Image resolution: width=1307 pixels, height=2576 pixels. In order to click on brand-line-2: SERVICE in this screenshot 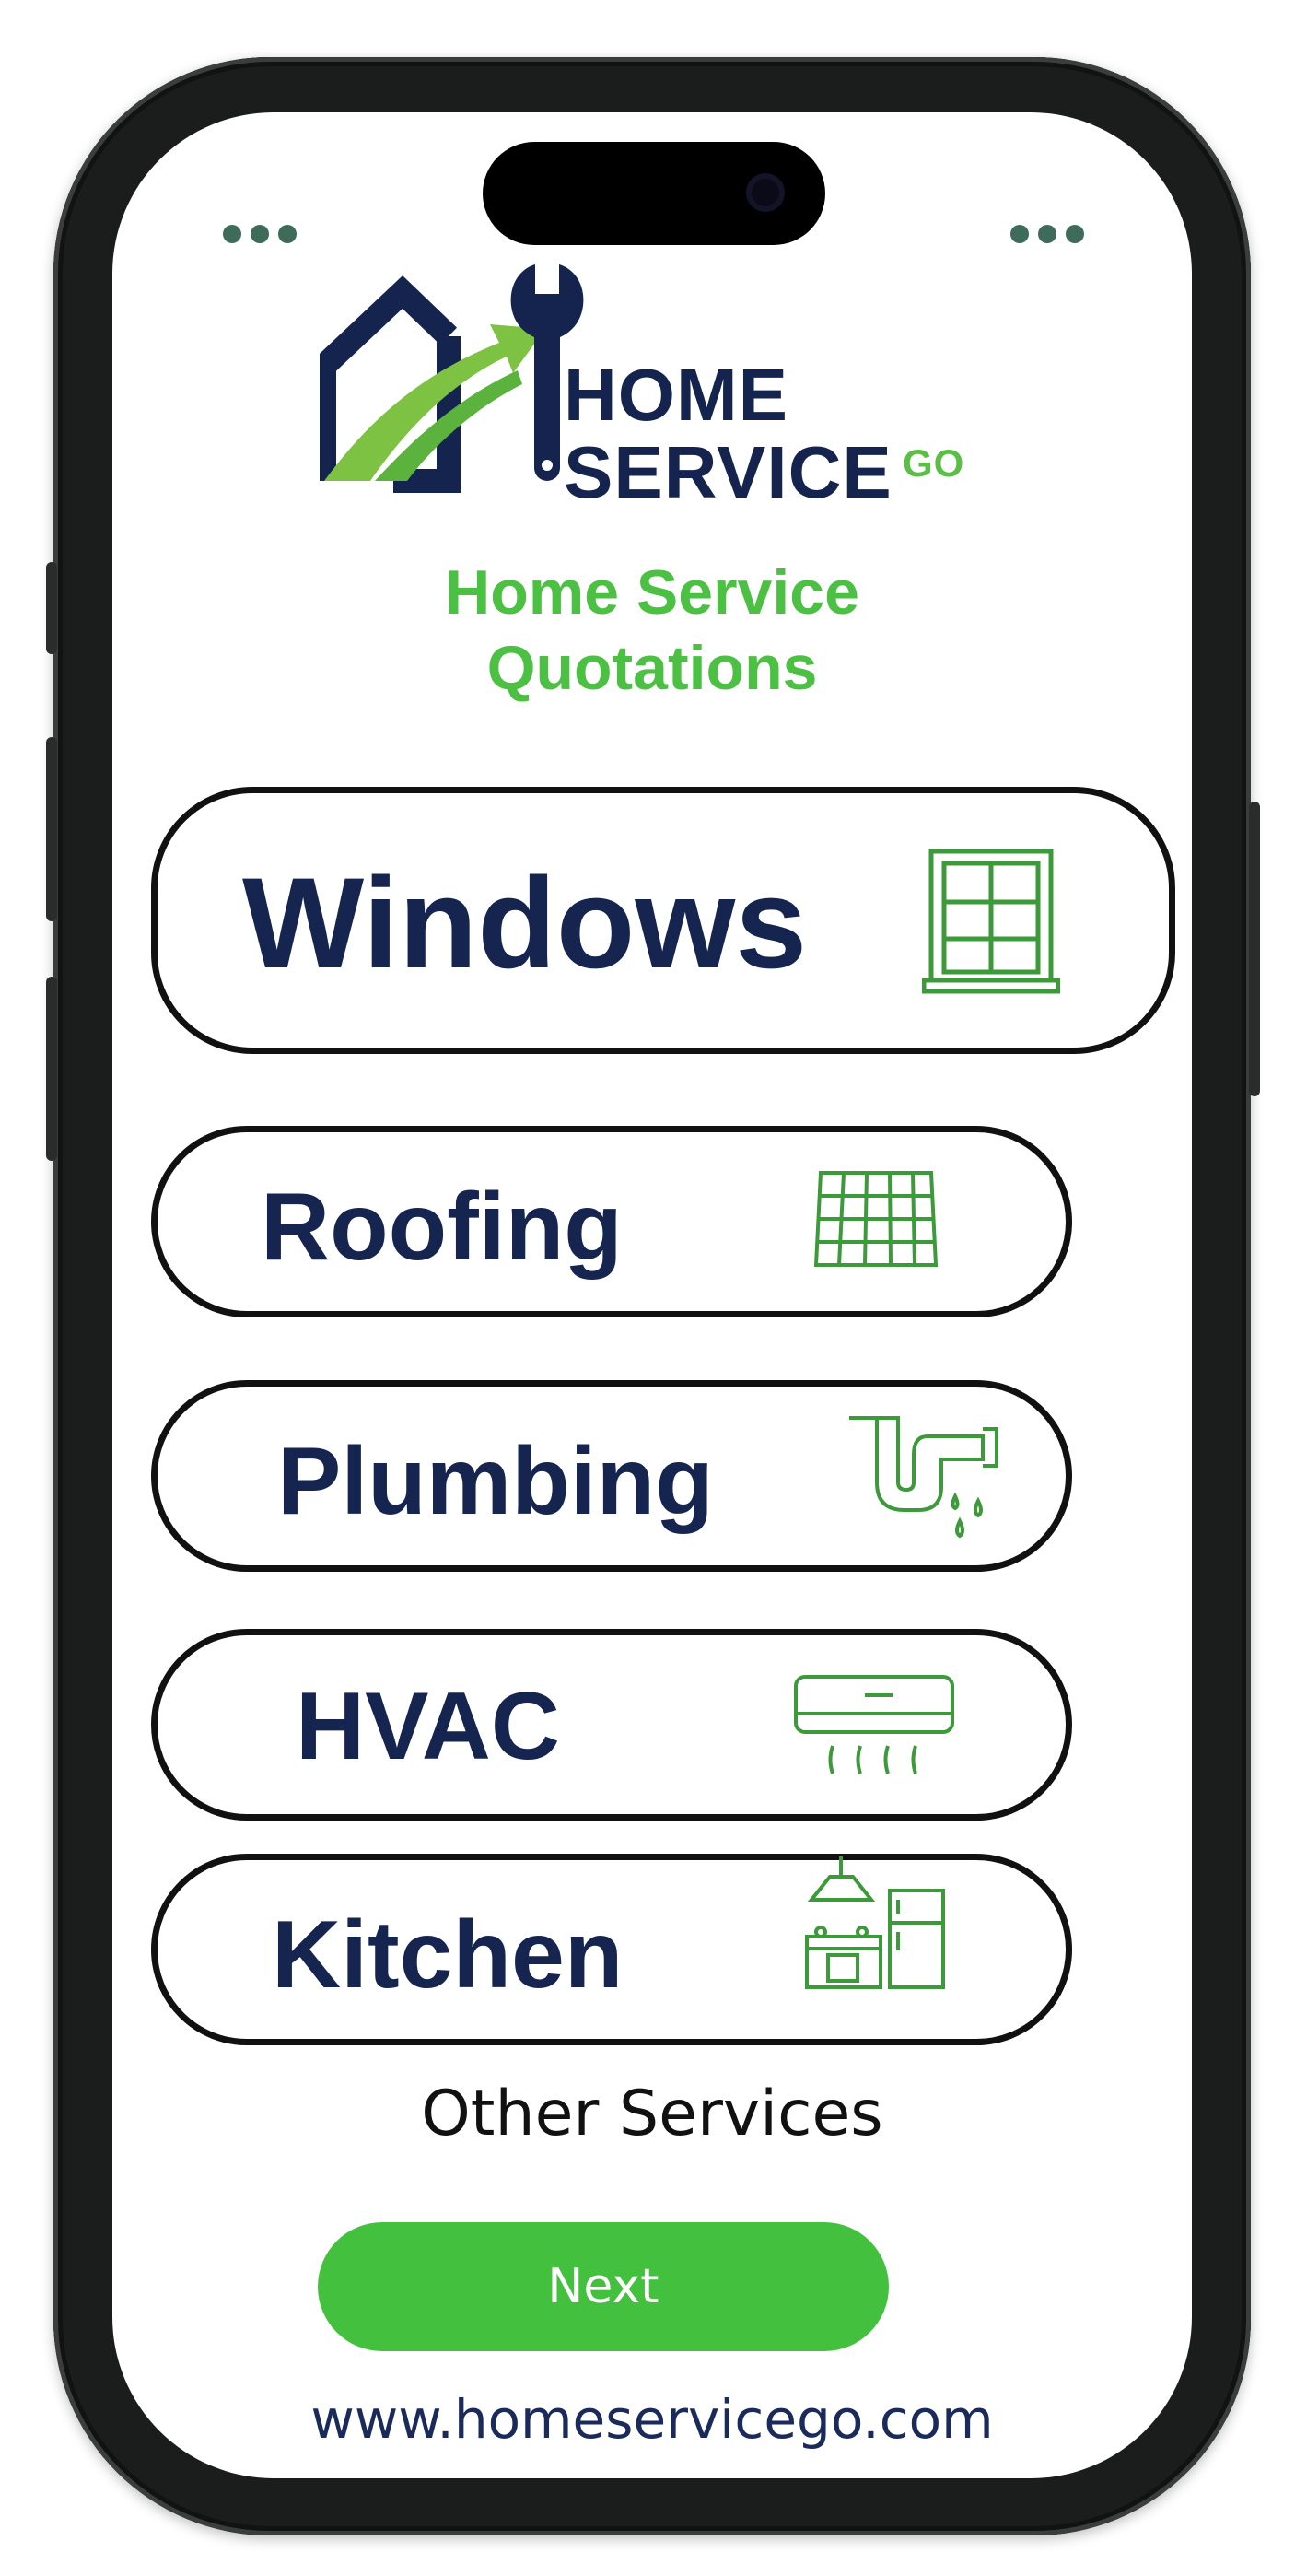, I will do `click(728, 472)`.